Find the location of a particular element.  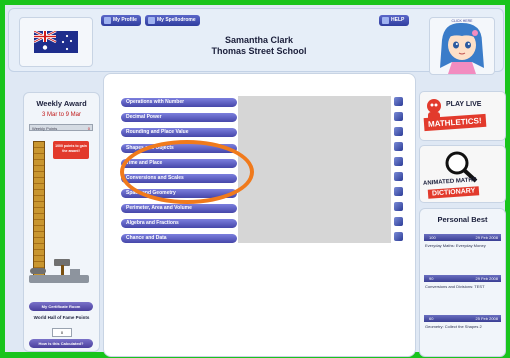

personal-best-entry: 100 29 Feb 2008 is located at coordinates (462, 237).